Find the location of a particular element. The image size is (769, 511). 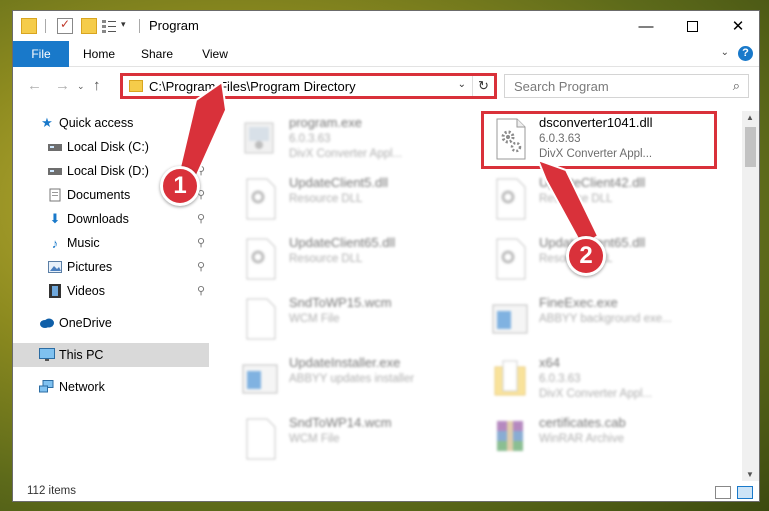

address-path: C:\Program Files\Program Directory is located at coordinates (252, 86).